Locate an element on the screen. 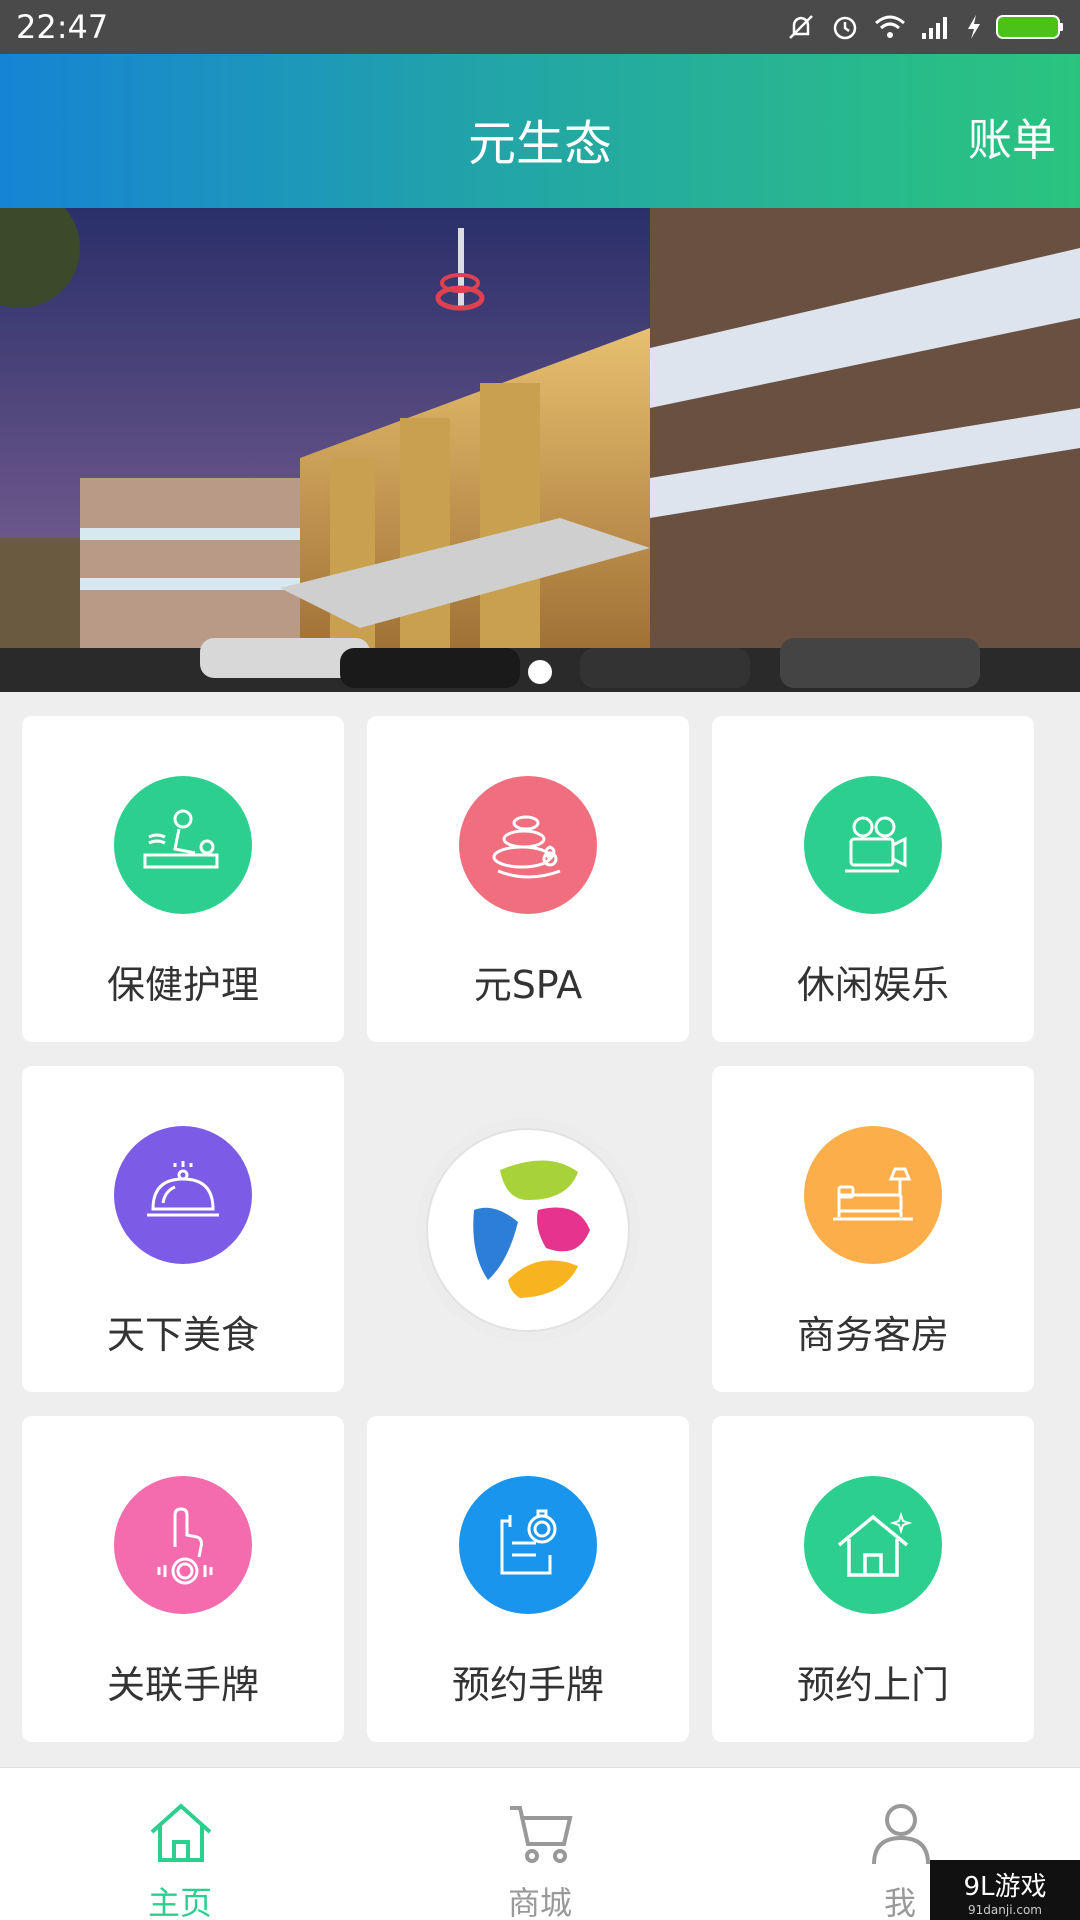 This screenshot has height=1920, width=1080. tile-label: 元SPA is located at coordinates (528, 985).